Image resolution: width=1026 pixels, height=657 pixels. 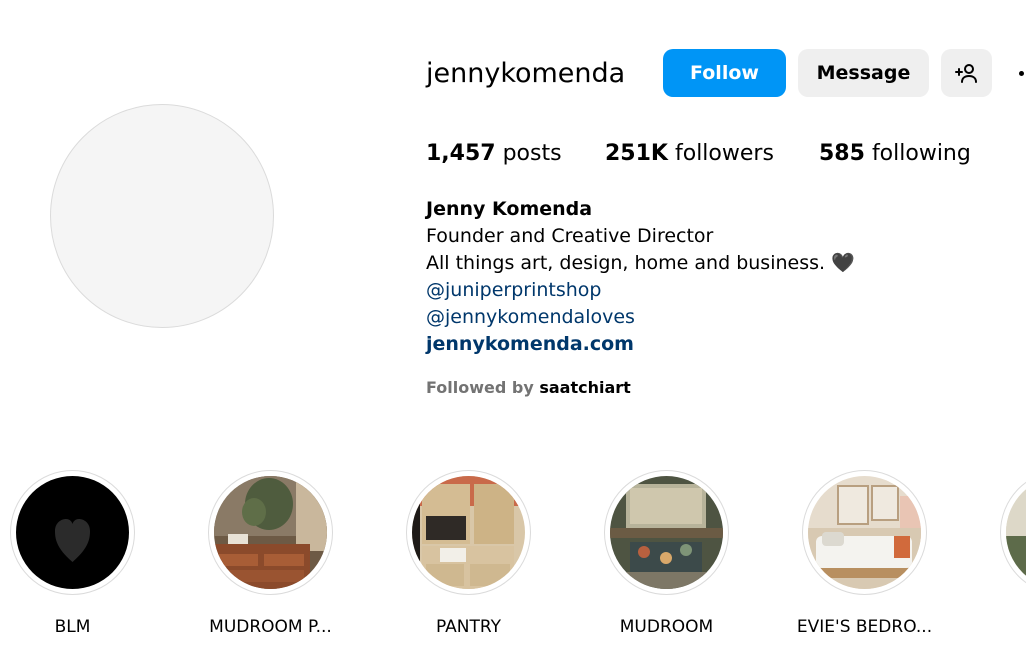 What do you see at coordinates (1013, 550) in the screenshot?
I see `highlight-partial` at bounding box center [1013, 550].